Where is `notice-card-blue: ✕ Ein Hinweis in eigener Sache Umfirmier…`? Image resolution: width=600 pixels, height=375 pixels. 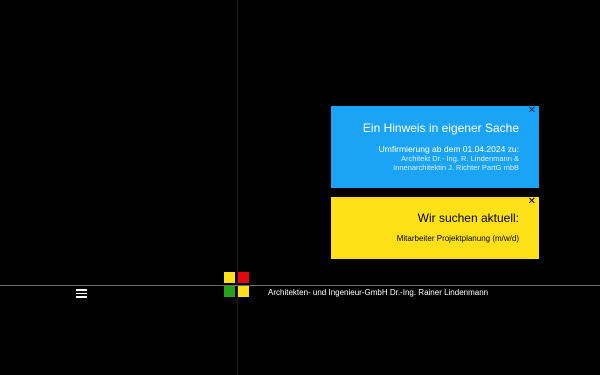
notice-card-blue: ✕ Ein Hinweis in eigener Sache Umfirmier… is located at coordinates (435, 147).